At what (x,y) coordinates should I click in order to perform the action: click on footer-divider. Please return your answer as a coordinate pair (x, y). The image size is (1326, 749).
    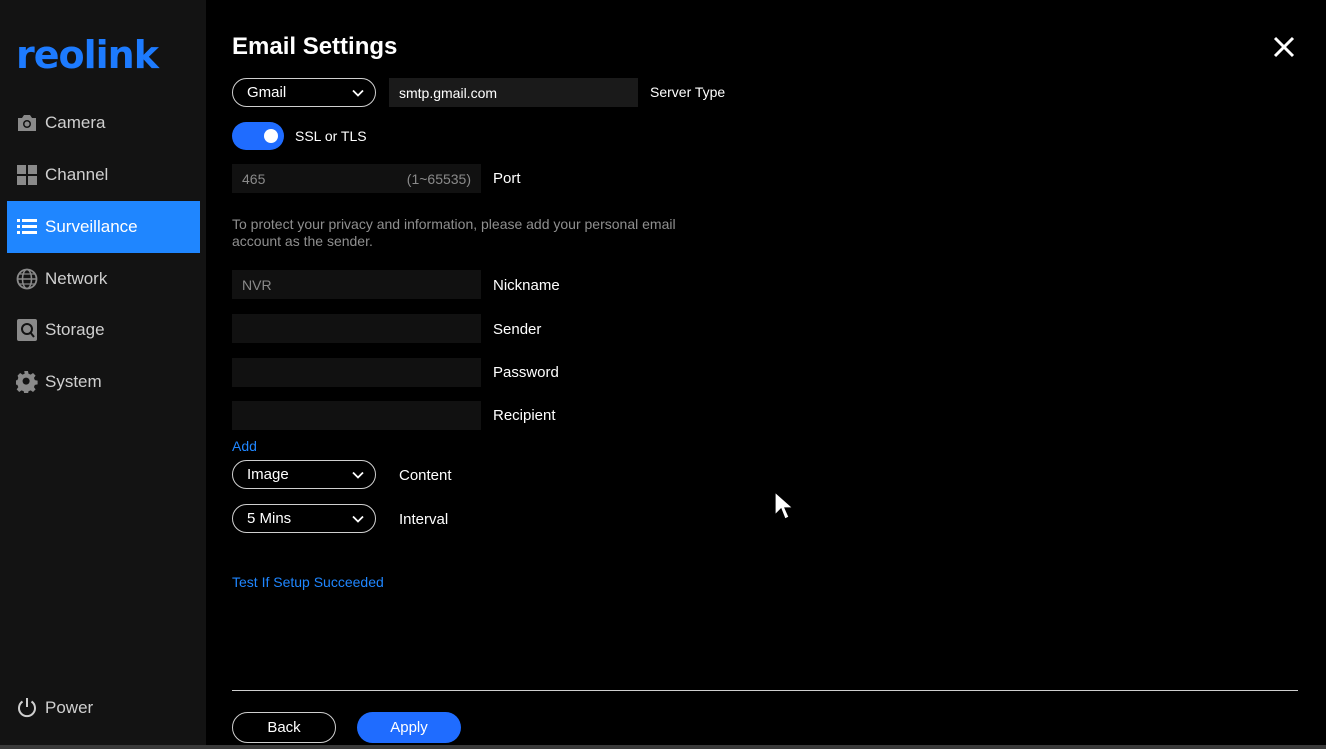
    Looking at the image, I should click on (765, 690).